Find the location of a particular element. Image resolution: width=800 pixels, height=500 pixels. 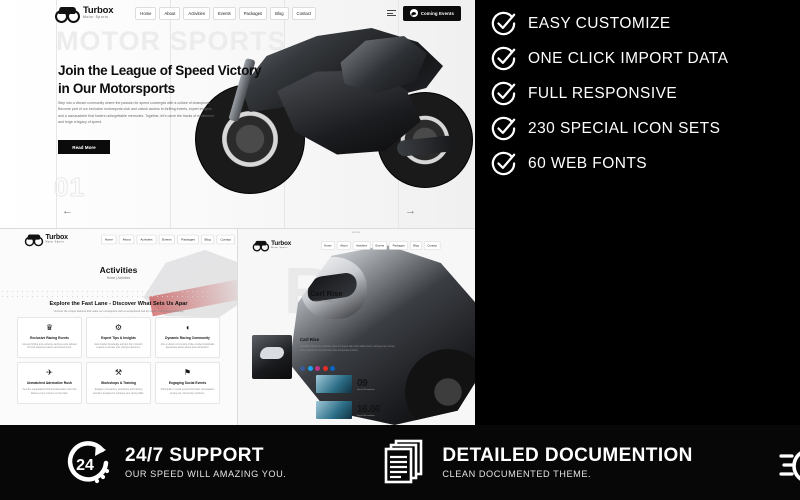

coming-events-button: Coming Events is located at coordinates (431, 13).